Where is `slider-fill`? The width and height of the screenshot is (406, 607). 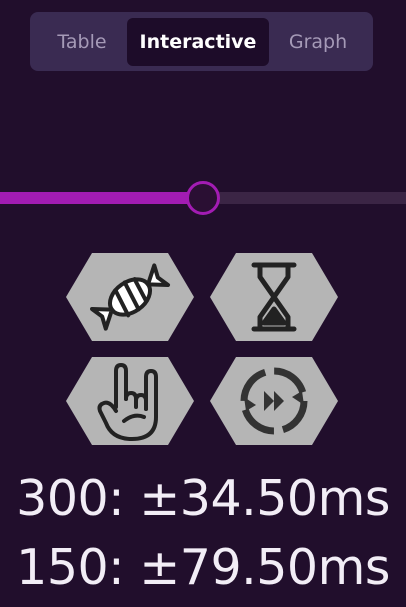 slider-fill is located at coordinates (101, 198).